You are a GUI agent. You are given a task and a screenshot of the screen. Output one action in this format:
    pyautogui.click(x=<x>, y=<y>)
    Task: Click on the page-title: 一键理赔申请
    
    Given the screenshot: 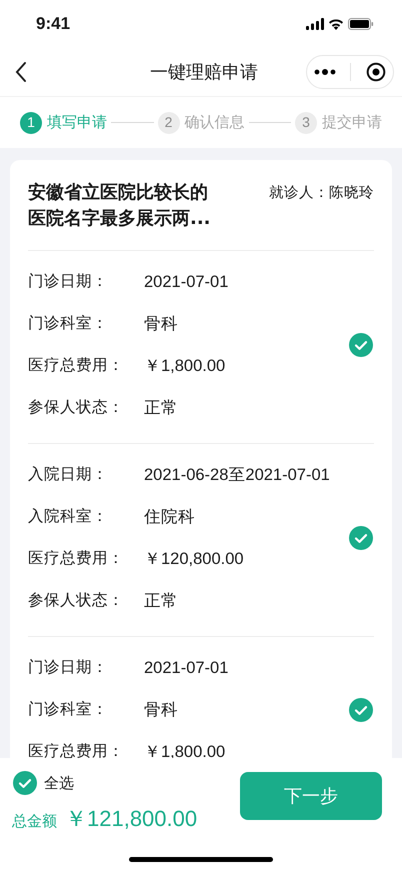 What is the action you would take?
    pyautogui.click(x=204, y=72)
    